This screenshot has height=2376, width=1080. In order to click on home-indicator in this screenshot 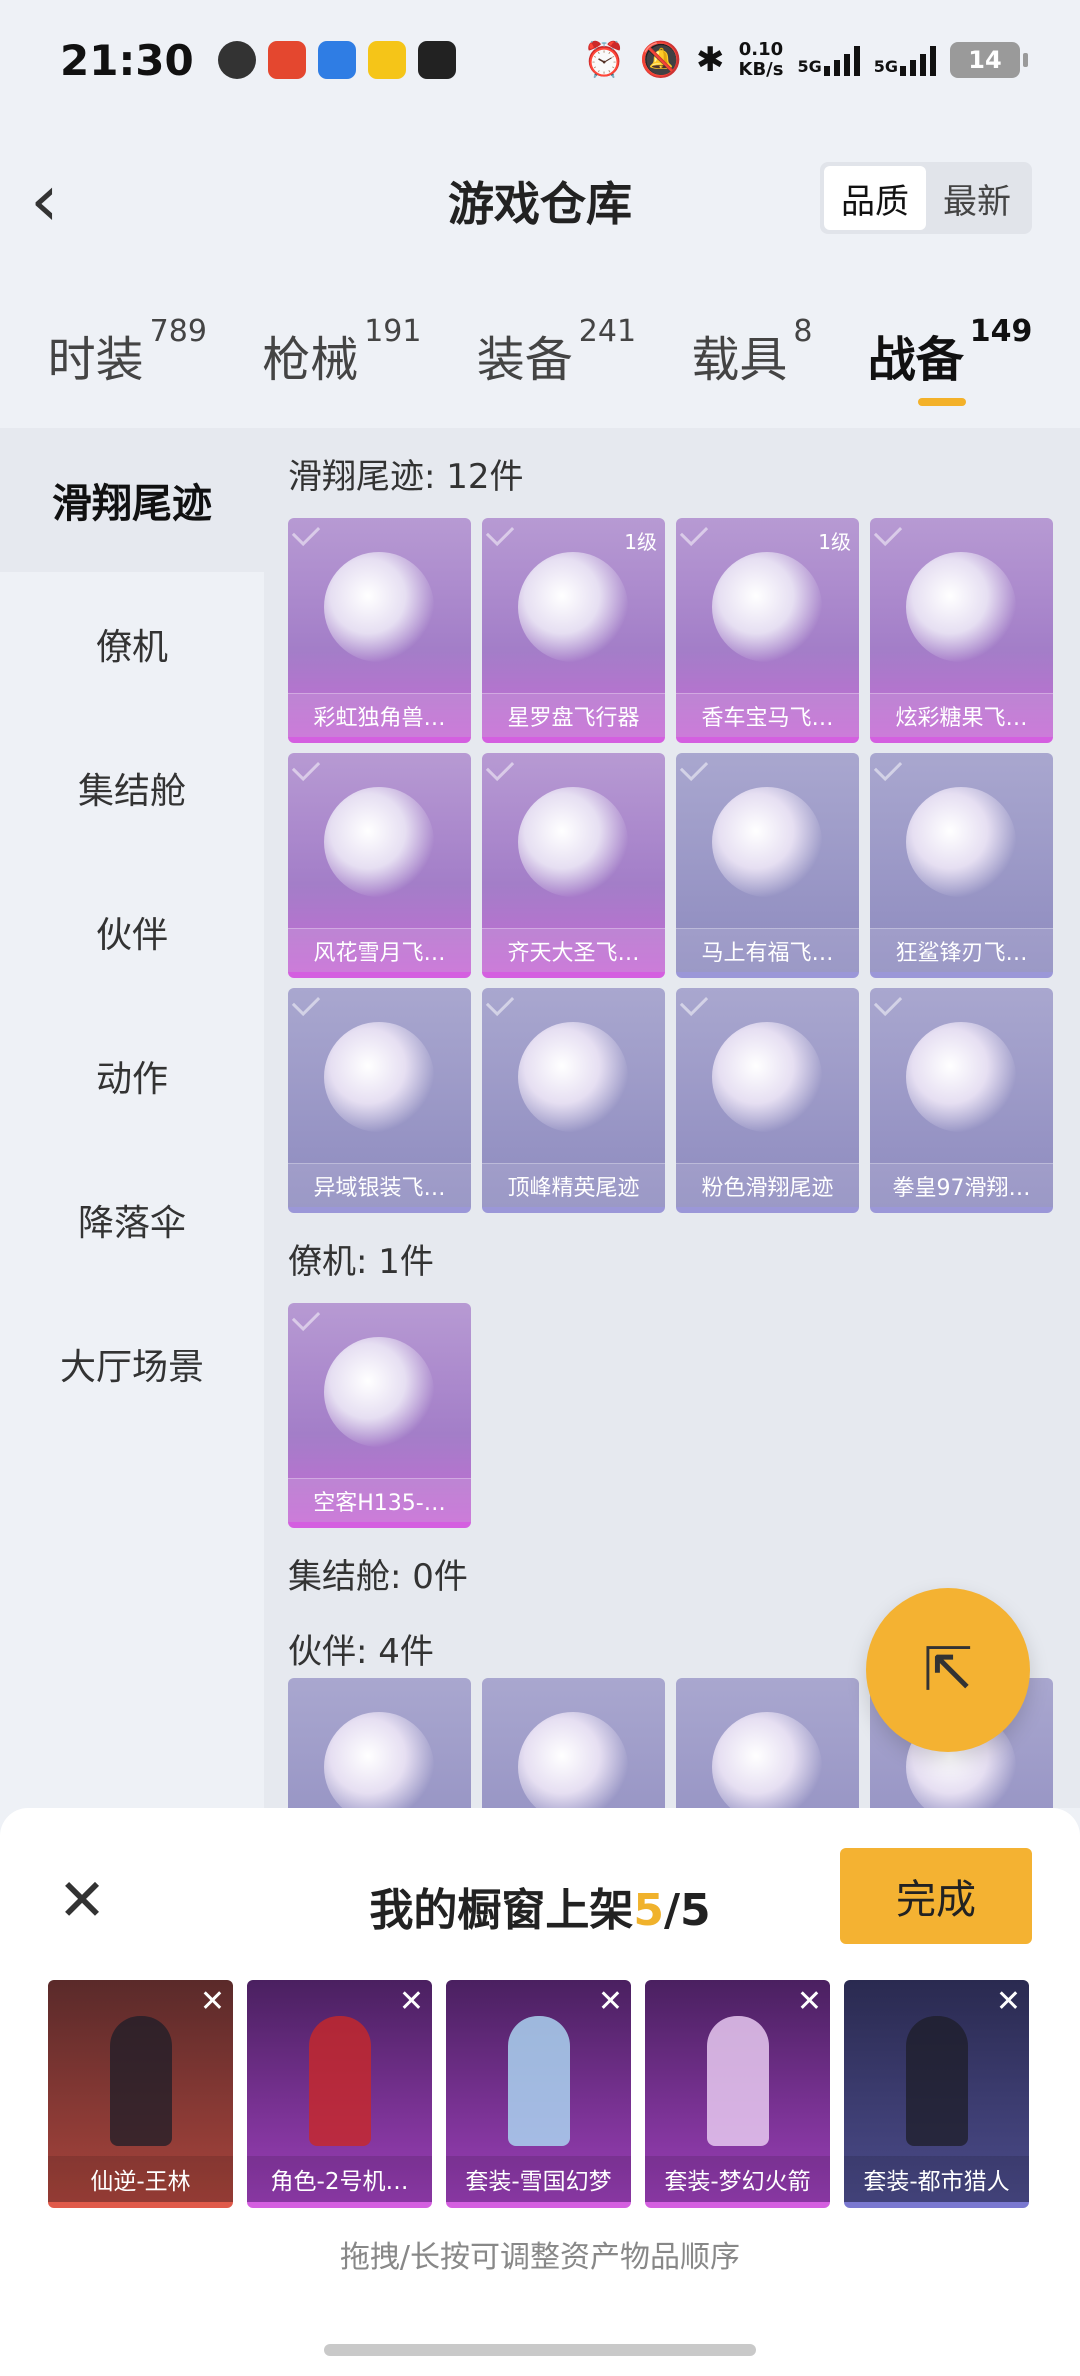, I will do `click(540, 2350)`.